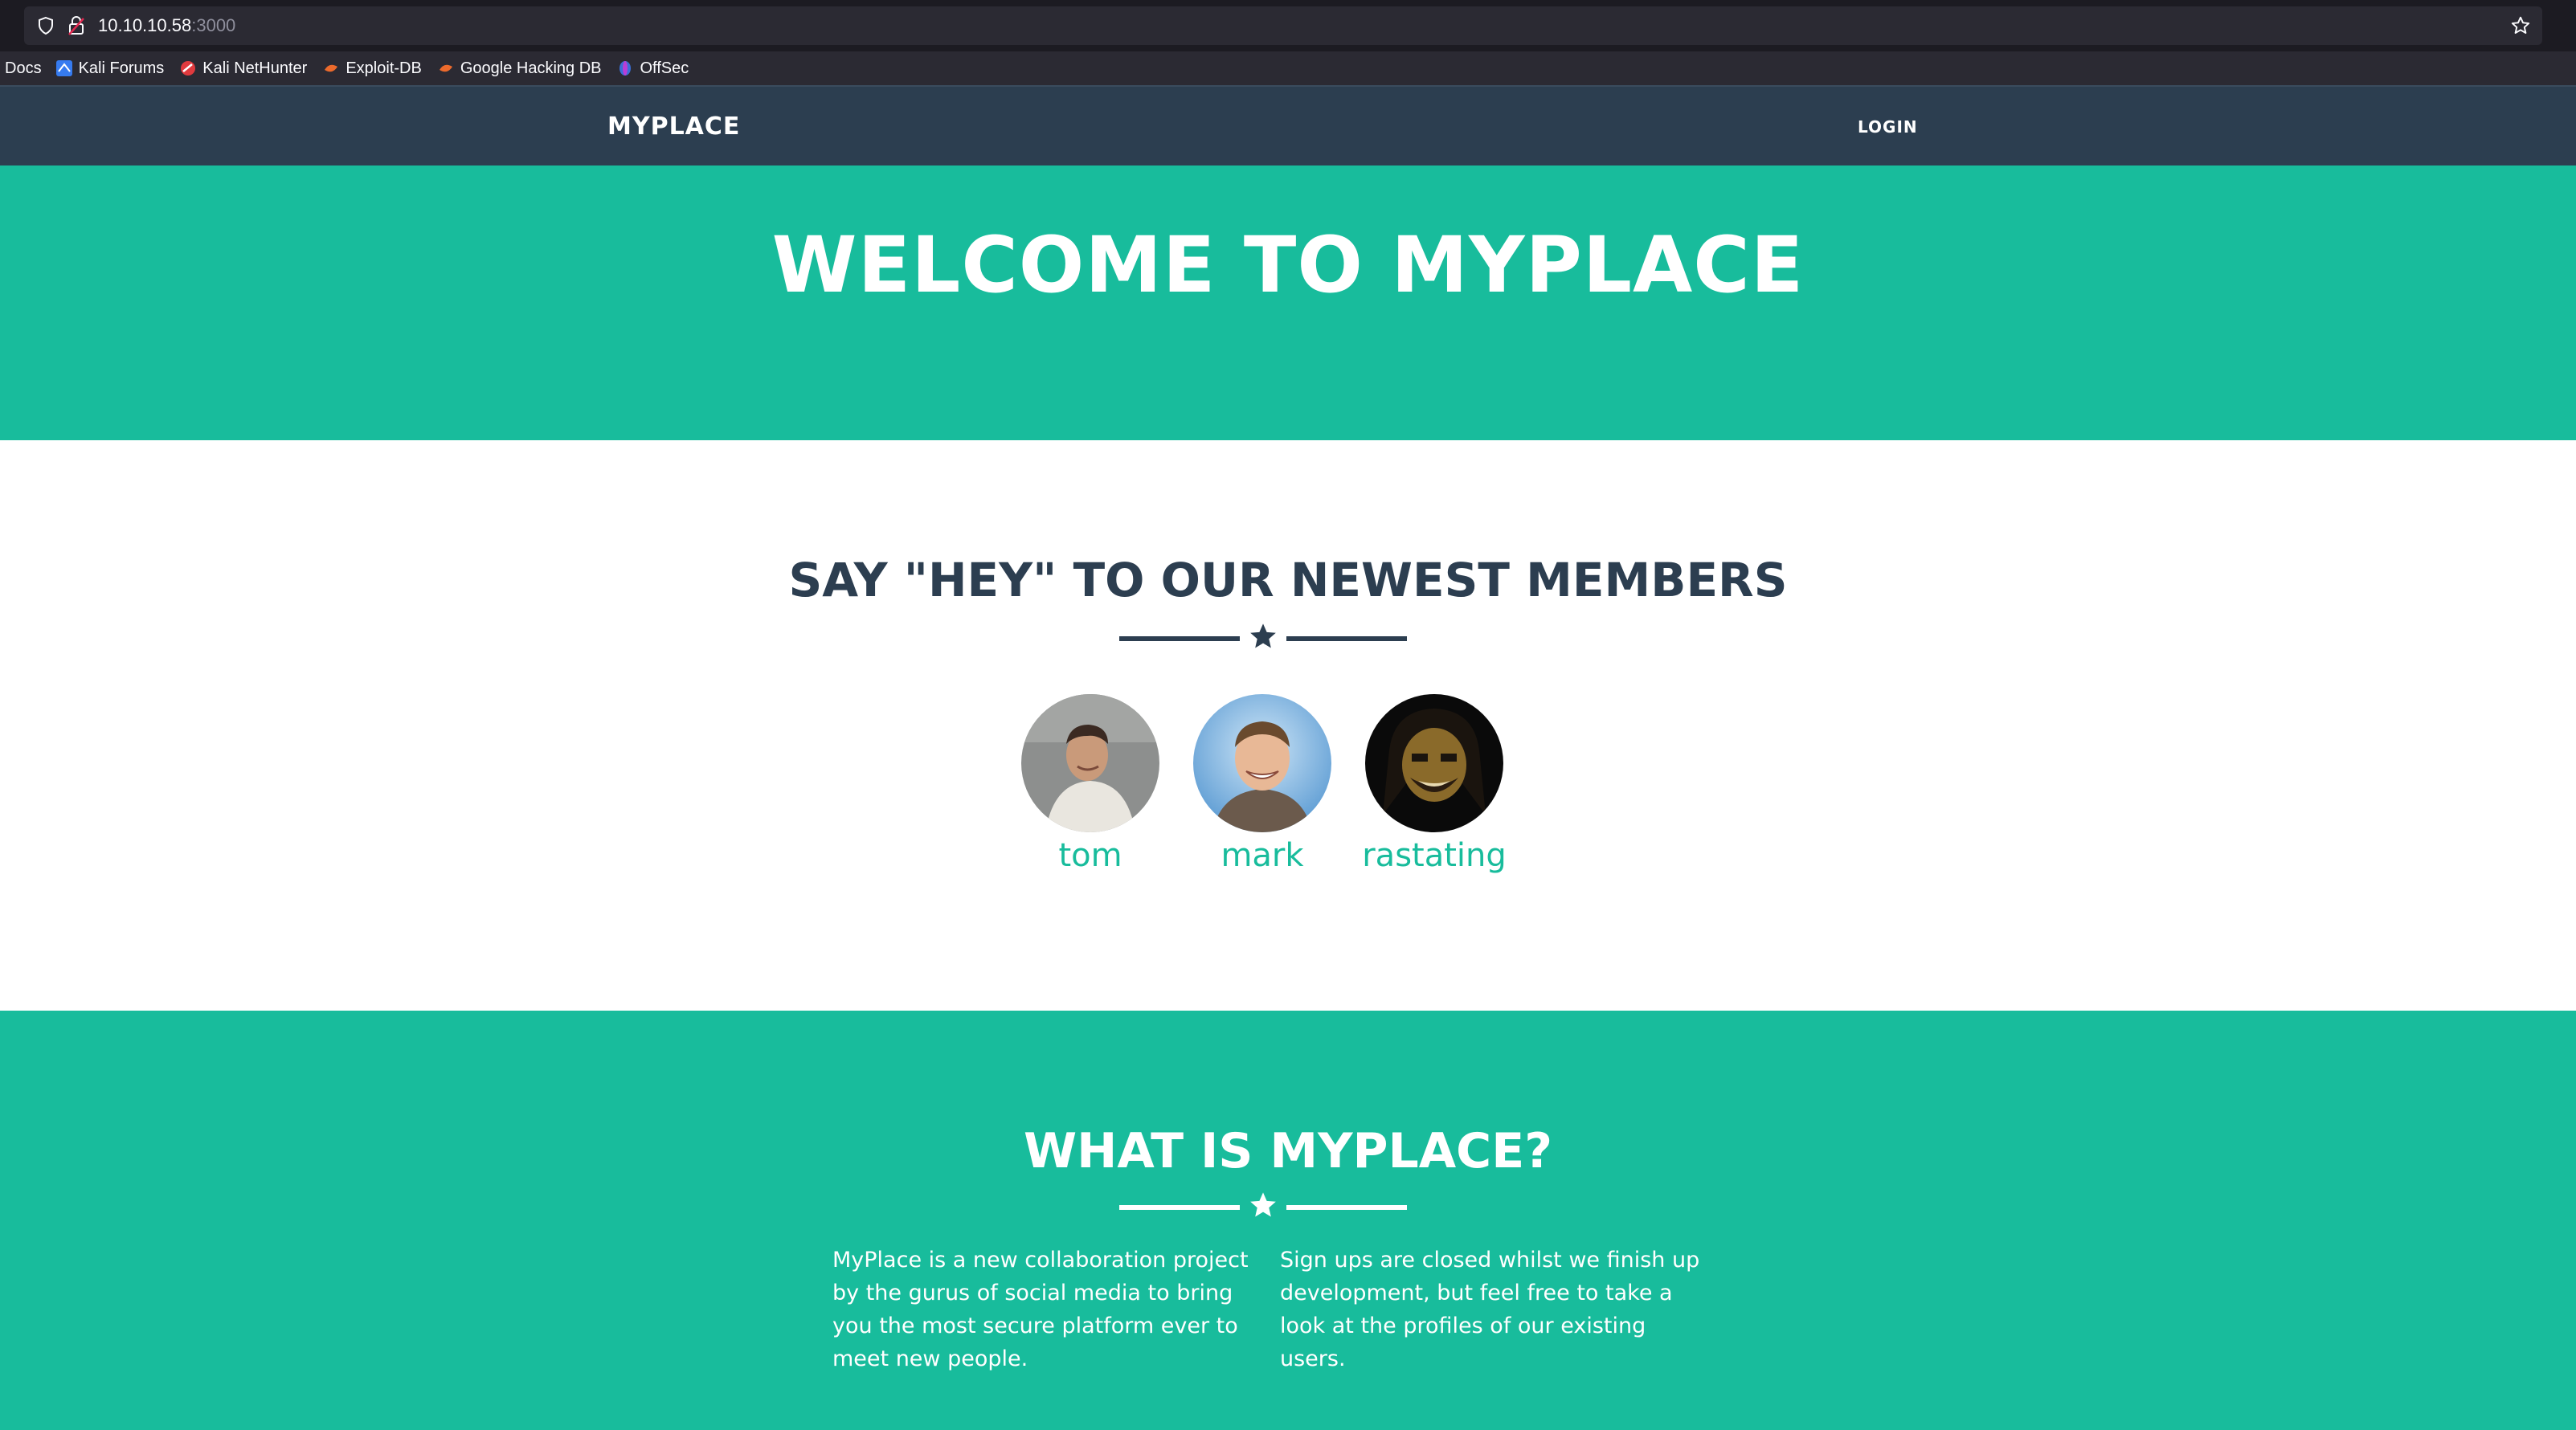 Image resolution: width=2576 pixels, height=1430 pixels. I want to click on bookmark-google-hacking-db: Google Hacking DB, so click(520, 68).